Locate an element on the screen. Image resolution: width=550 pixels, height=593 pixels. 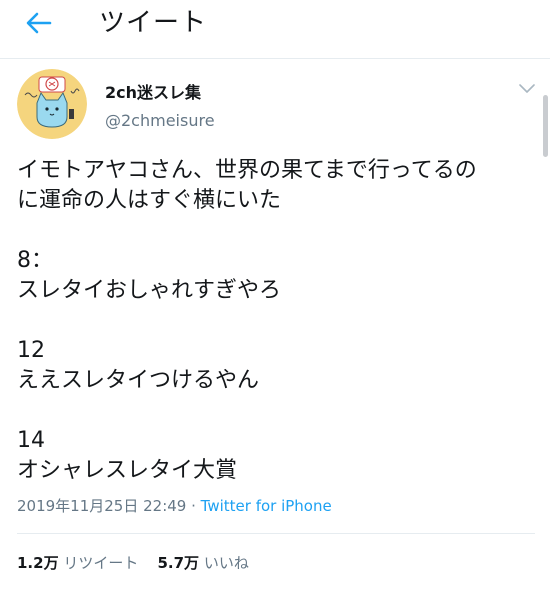
chevron-down-icon is located at coordinates (527, 88).